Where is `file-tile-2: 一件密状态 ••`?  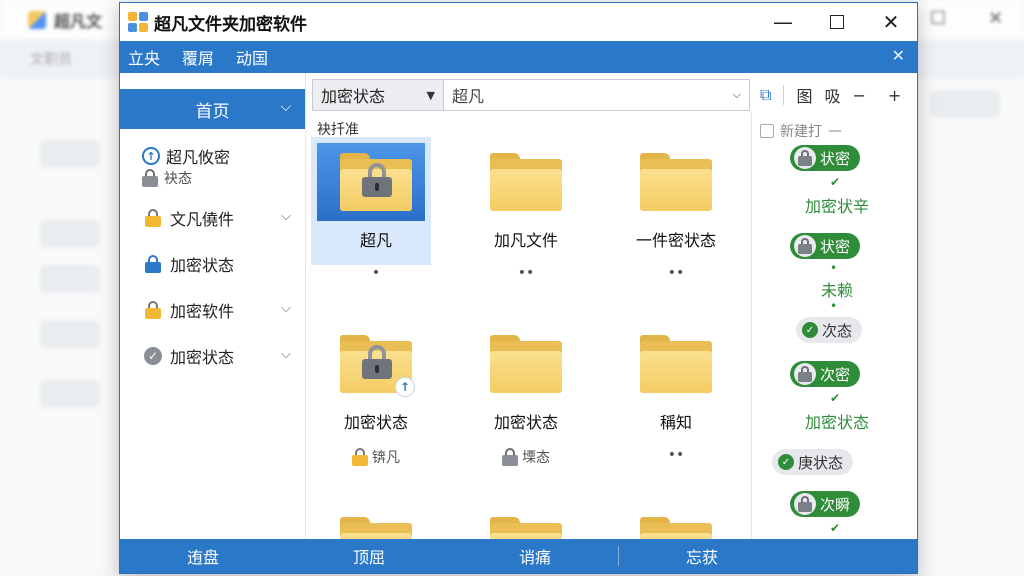
file-tile-2: 一件密状态 •• is located at coordinates (676, 212).